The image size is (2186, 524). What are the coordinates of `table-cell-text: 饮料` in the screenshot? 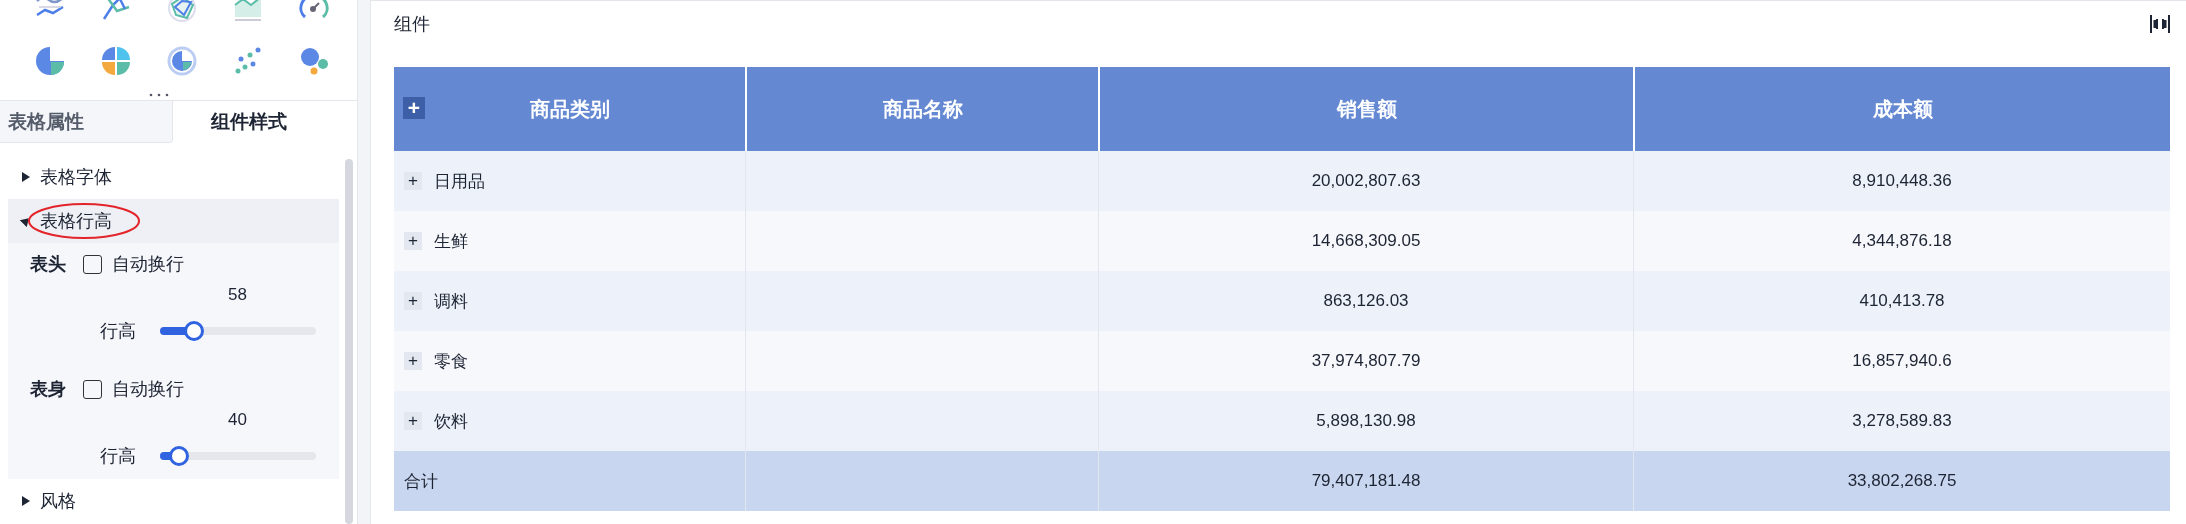 It's located at (451, 421).